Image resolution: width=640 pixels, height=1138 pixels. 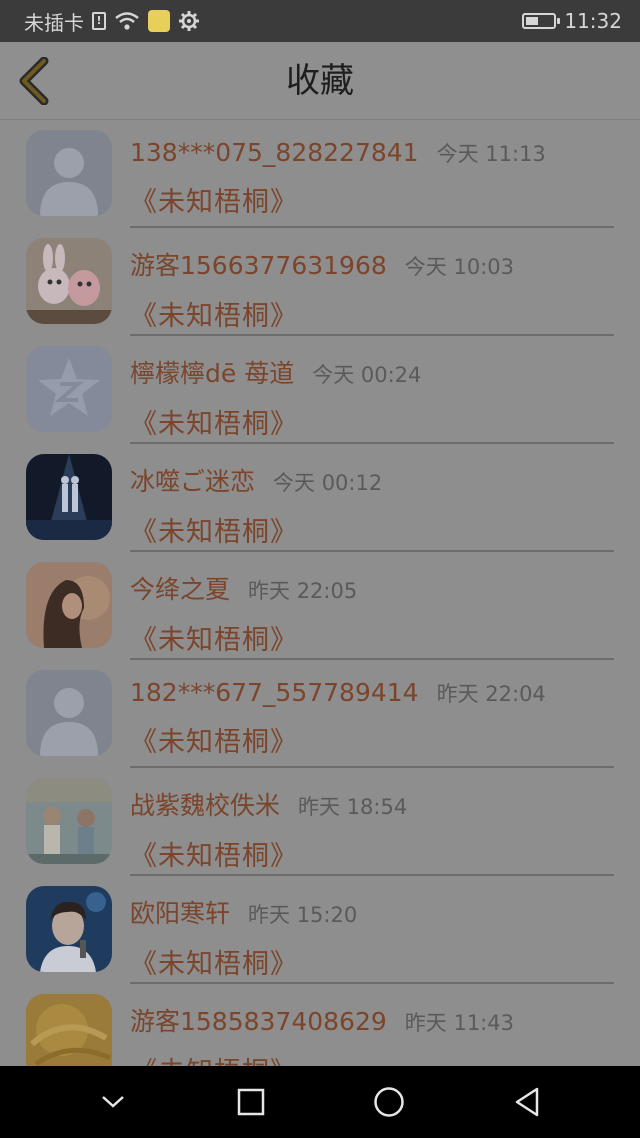 I want to click on timestamp: 今天 11:13, so click(x=491, y=154).